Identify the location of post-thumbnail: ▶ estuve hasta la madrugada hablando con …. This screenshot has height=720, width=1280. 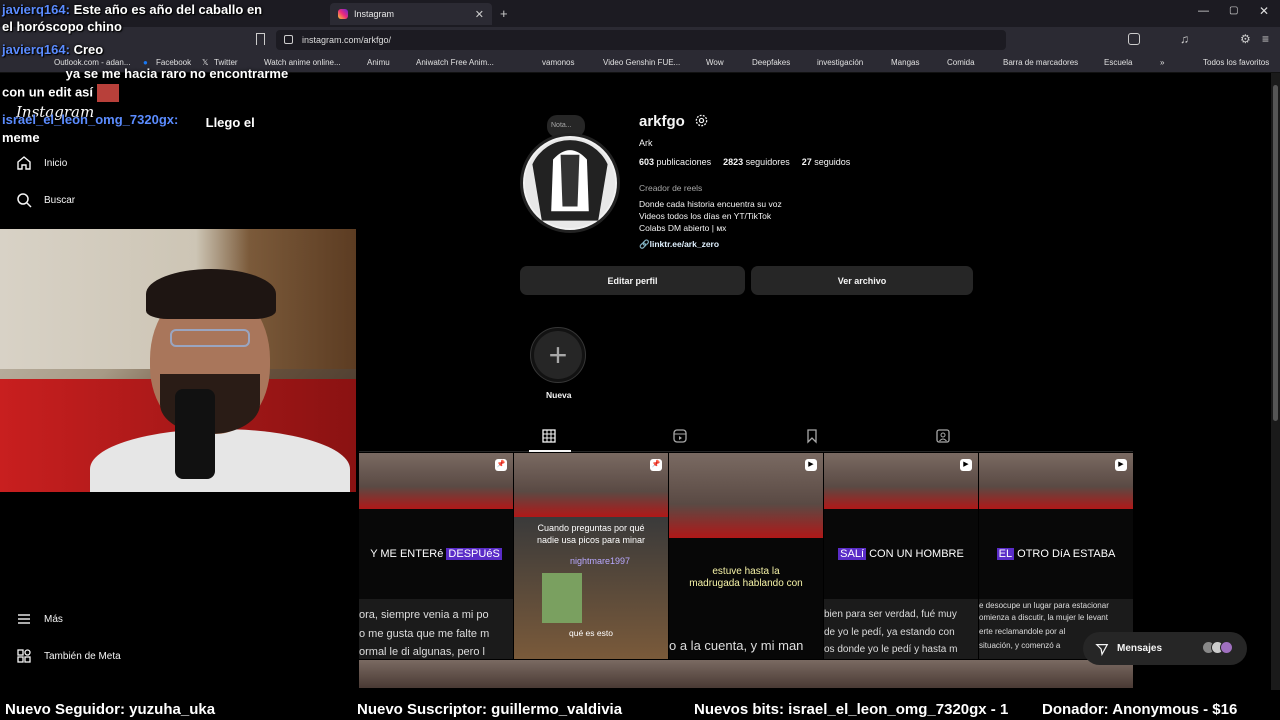
(746, 556).